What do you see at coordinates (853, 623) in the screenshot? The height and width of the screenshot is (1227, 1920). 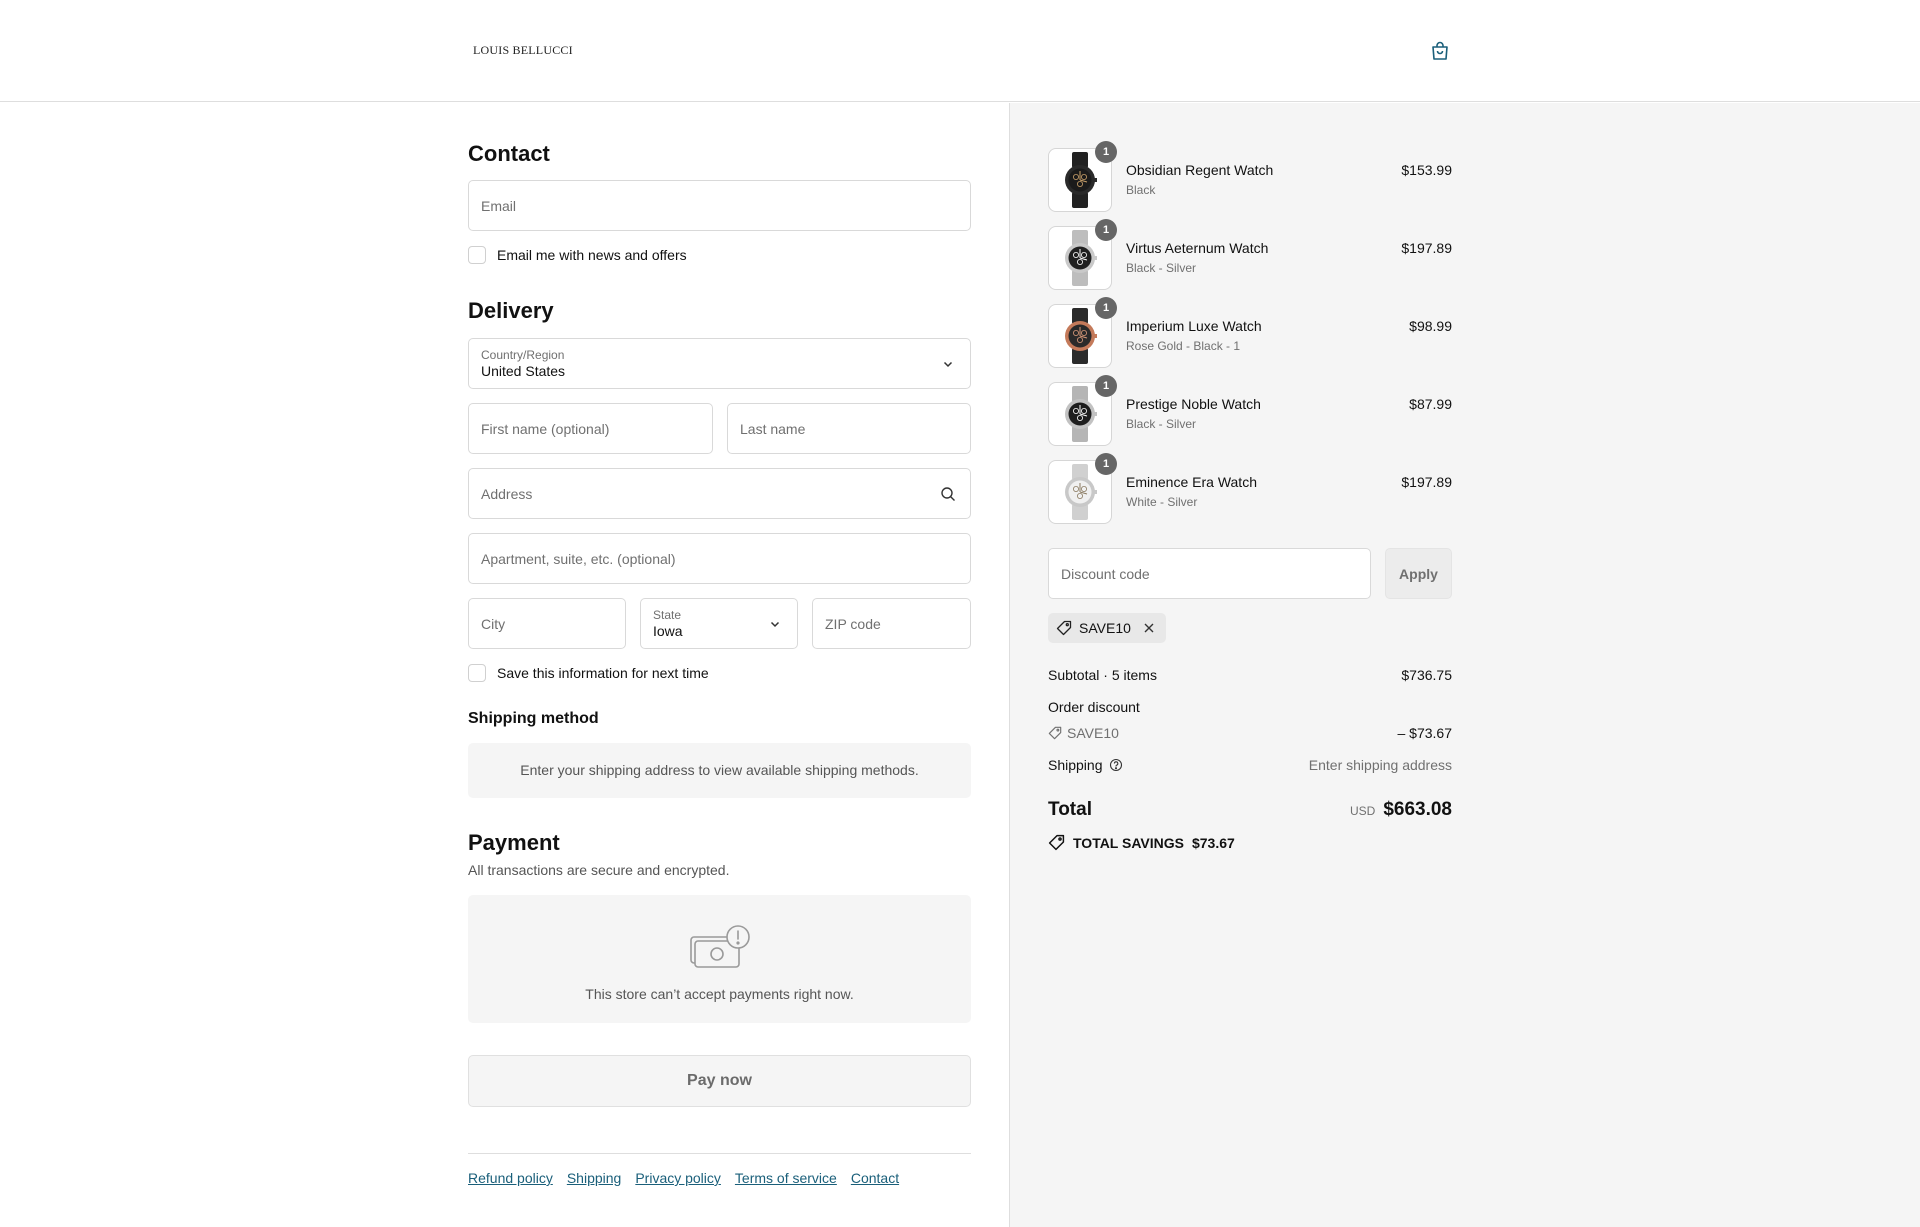 I see `zip-placeholder: ZIP code` at bounding box center [853, 623].